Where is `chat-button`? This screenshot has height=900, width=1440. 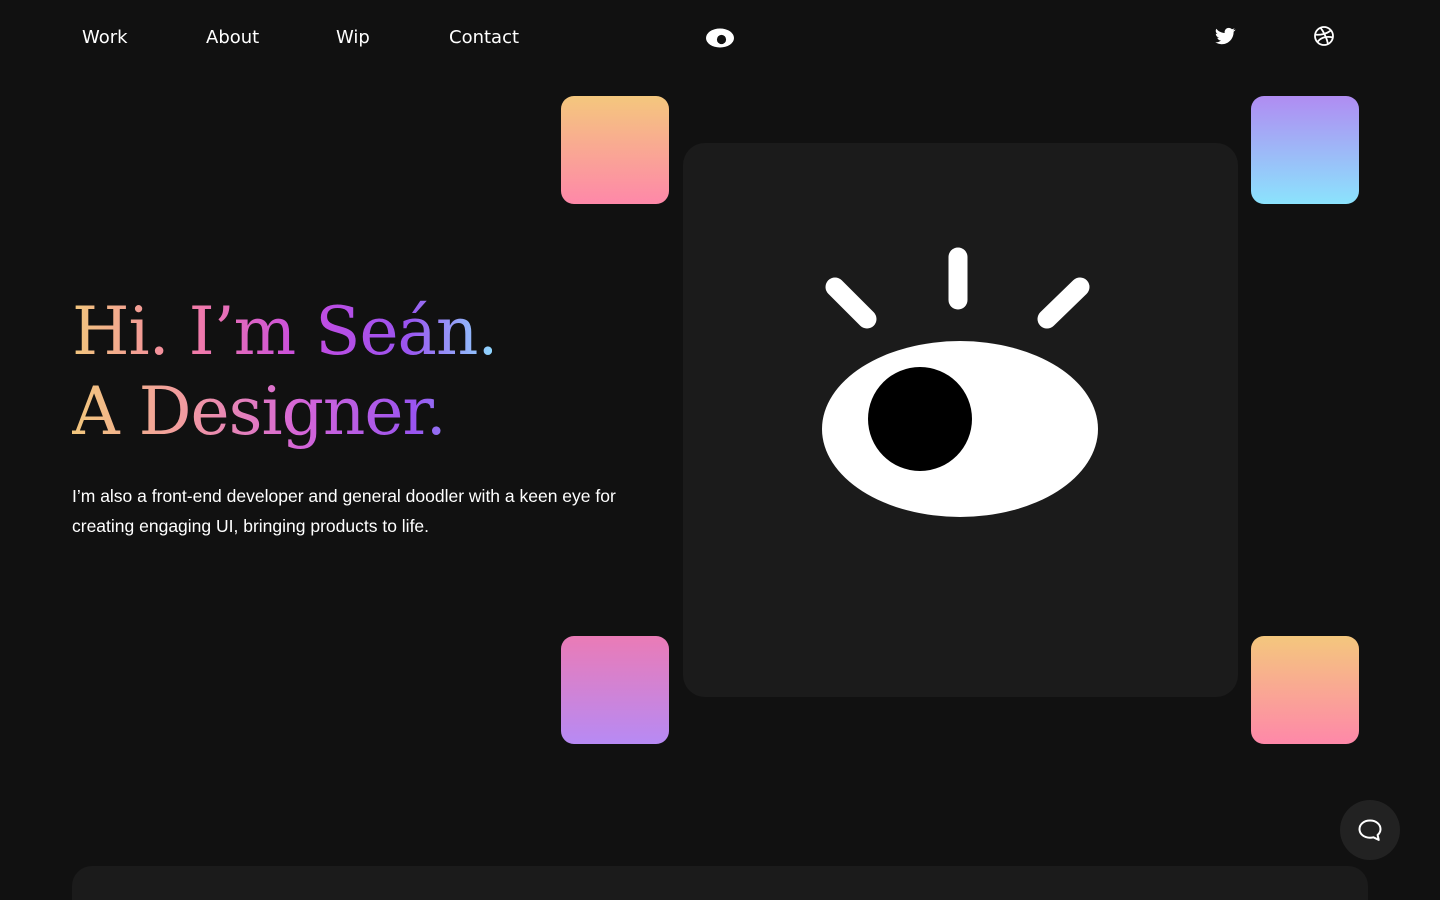 chat-button is located at coordinates (1370, 830).